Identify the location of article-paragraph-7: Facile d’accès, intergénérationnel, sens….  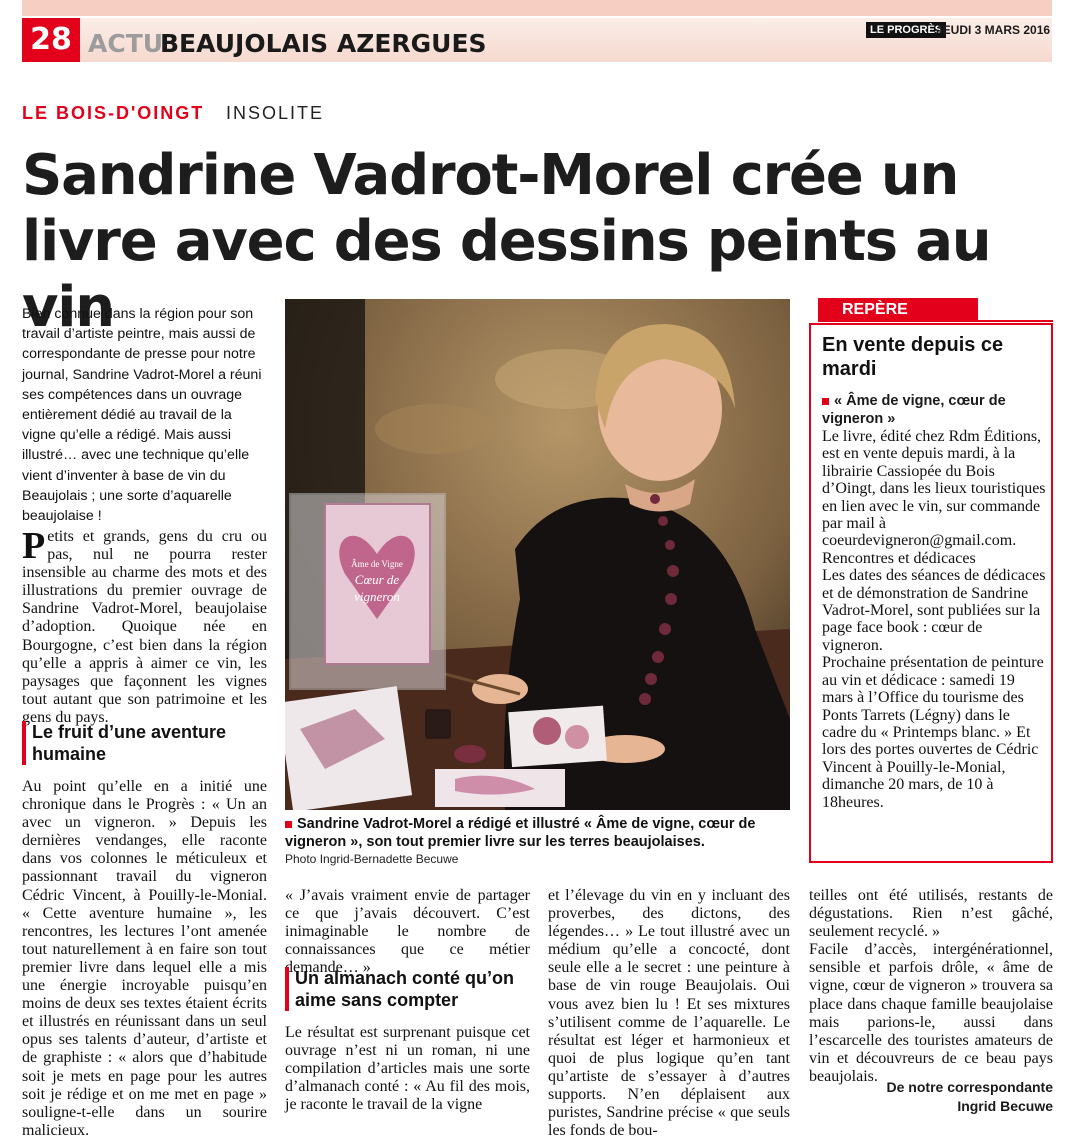
(931, 1013).